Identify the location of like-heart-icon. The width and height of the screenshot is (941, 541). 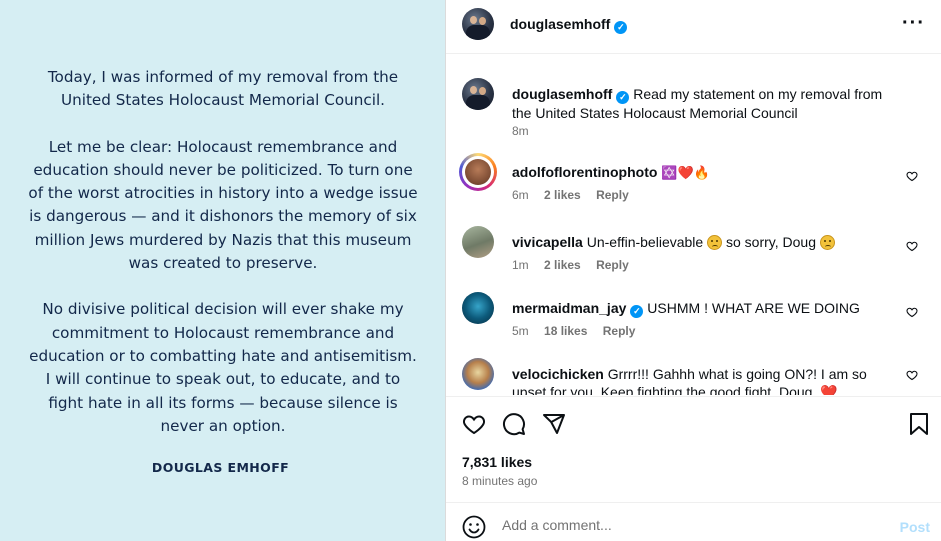
(474, 424).